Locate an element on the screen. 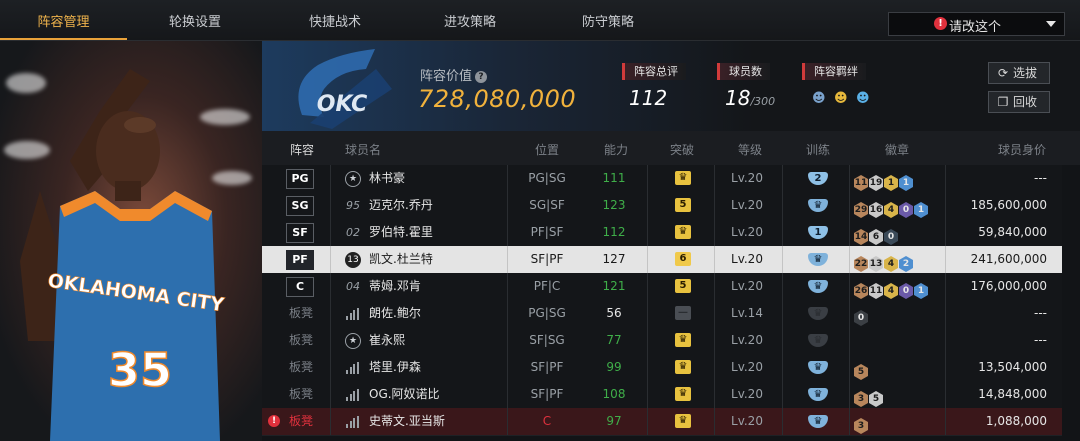  player-row: 板凳 塔里.伊森 SF|PF 99 ♛ Lv.20 ♛ 5 13,504,000 is located at coordinates (662, 368).